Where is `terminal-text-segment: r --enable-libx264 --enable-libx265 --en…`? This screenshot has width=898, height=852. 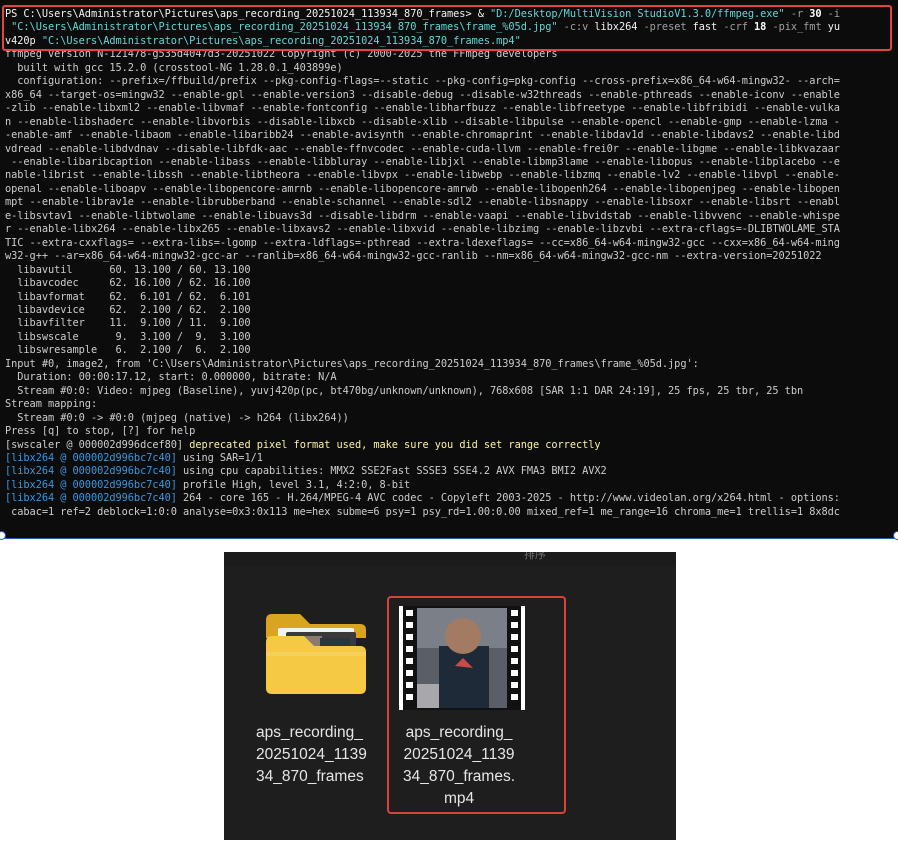 terminal-text-segment: r --enable-libx264 --enable-libx265 --en… is located at coordinates (422, 229).